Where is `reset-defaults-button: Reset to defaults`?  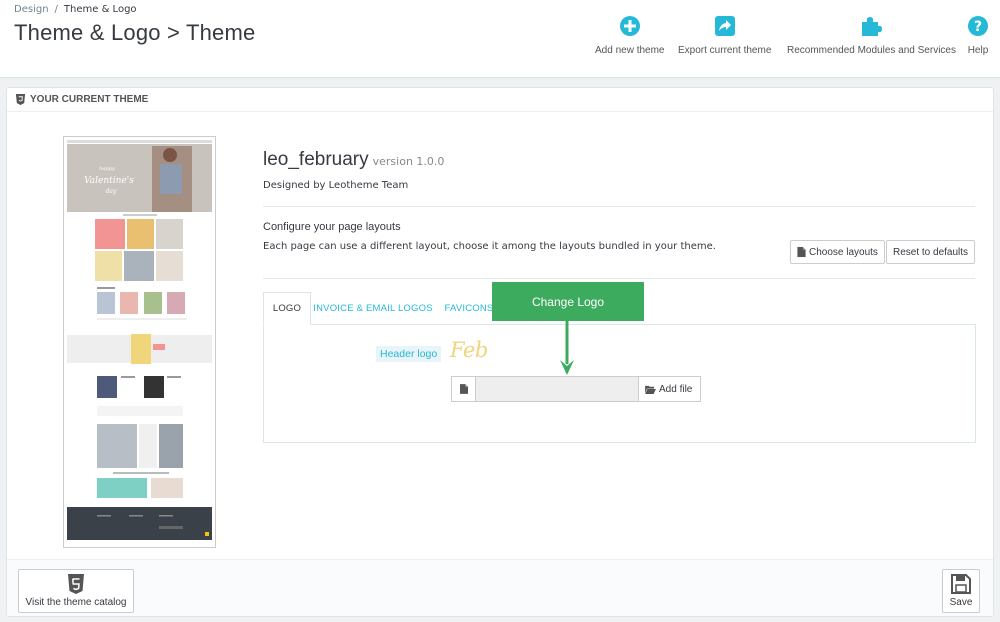
reset-defaults-button: Reset to defaults is located at coordinates (931, 252).